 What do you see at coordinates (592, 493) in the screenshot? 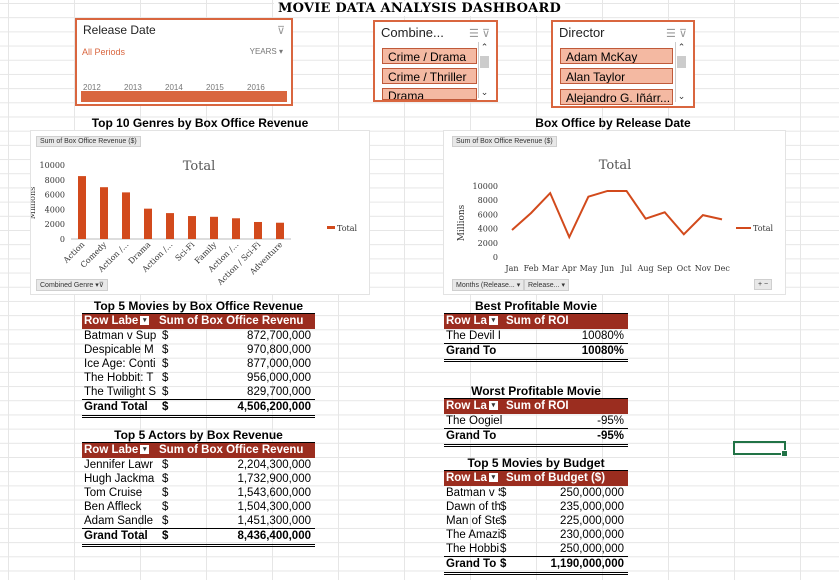
I see `row-value: 250,000,000` at bounding box center [592, 493].